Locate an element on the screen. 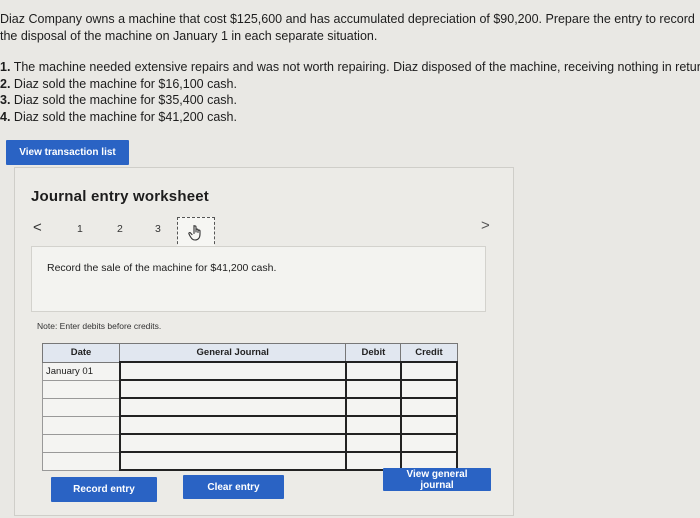  general-journal-header: General Journal is located at coordinates (233, 353).